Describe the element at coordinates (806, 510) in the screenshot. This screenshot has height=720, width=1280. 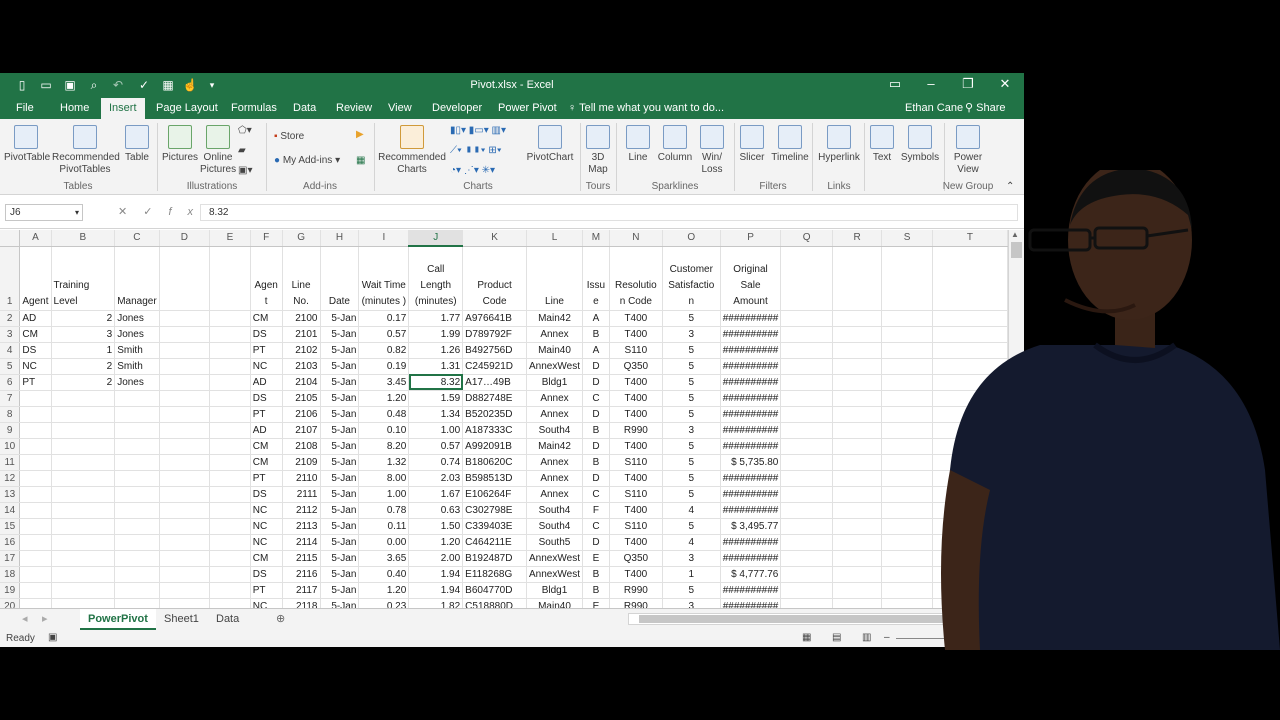
I see `cell-Q14` at that location.